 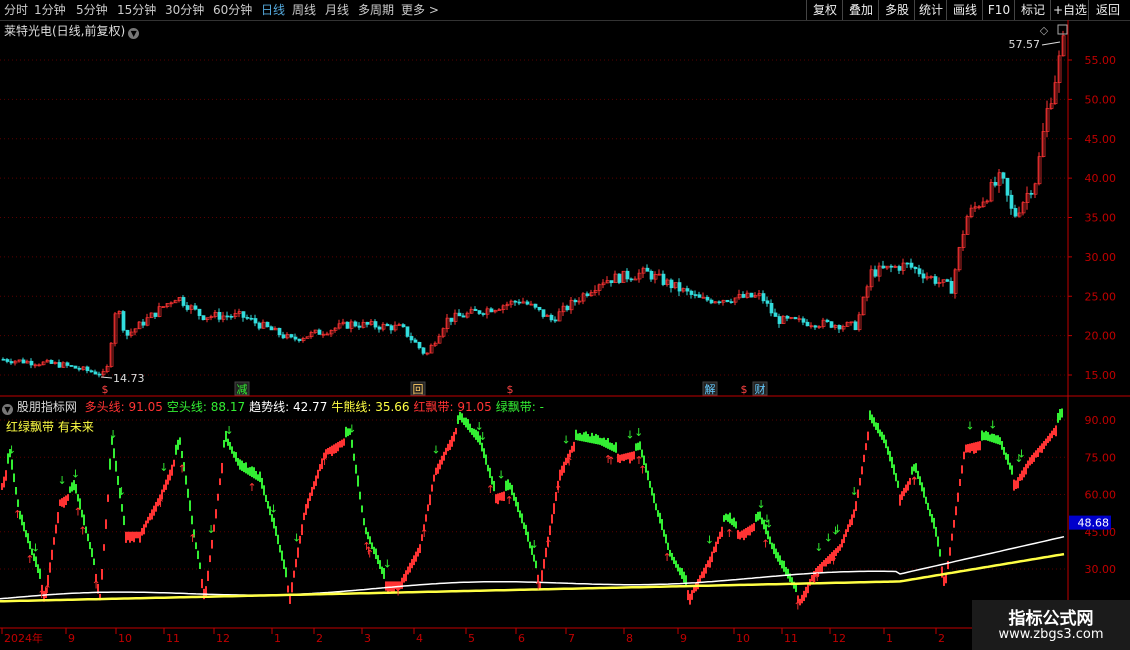 I want to click on low-price-arrow, so click(x=106, y=377).